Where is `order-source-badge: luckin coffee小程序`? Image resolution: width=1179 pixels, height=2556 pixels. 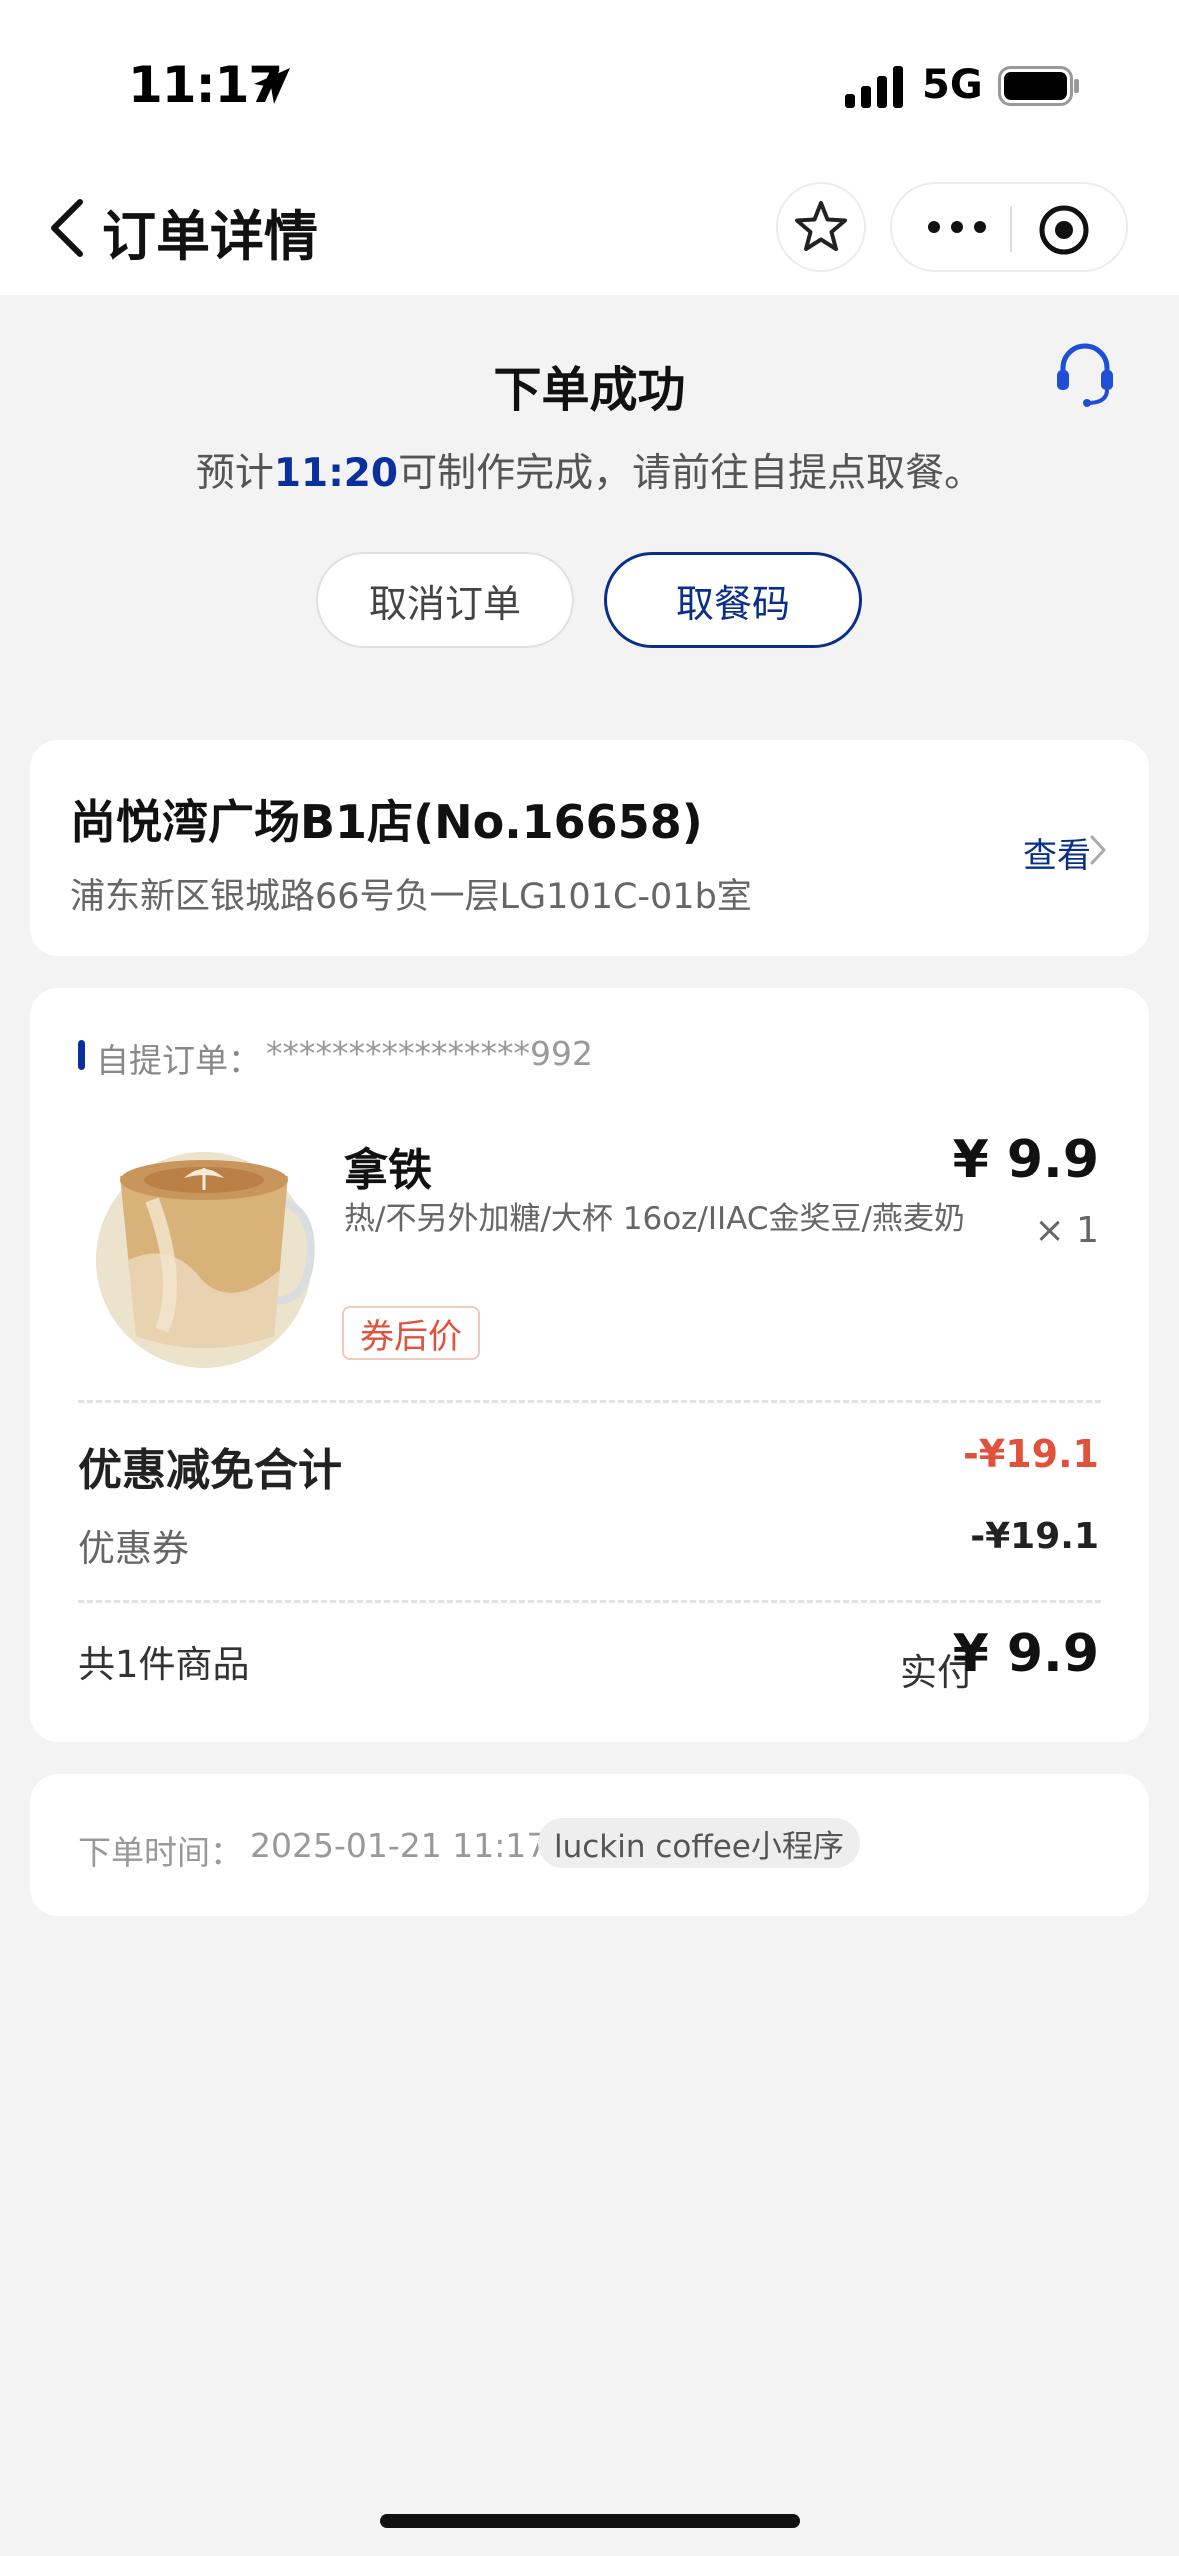
order-source-badge: luckin coffee小程序 is located at coordinates (699, 1843).